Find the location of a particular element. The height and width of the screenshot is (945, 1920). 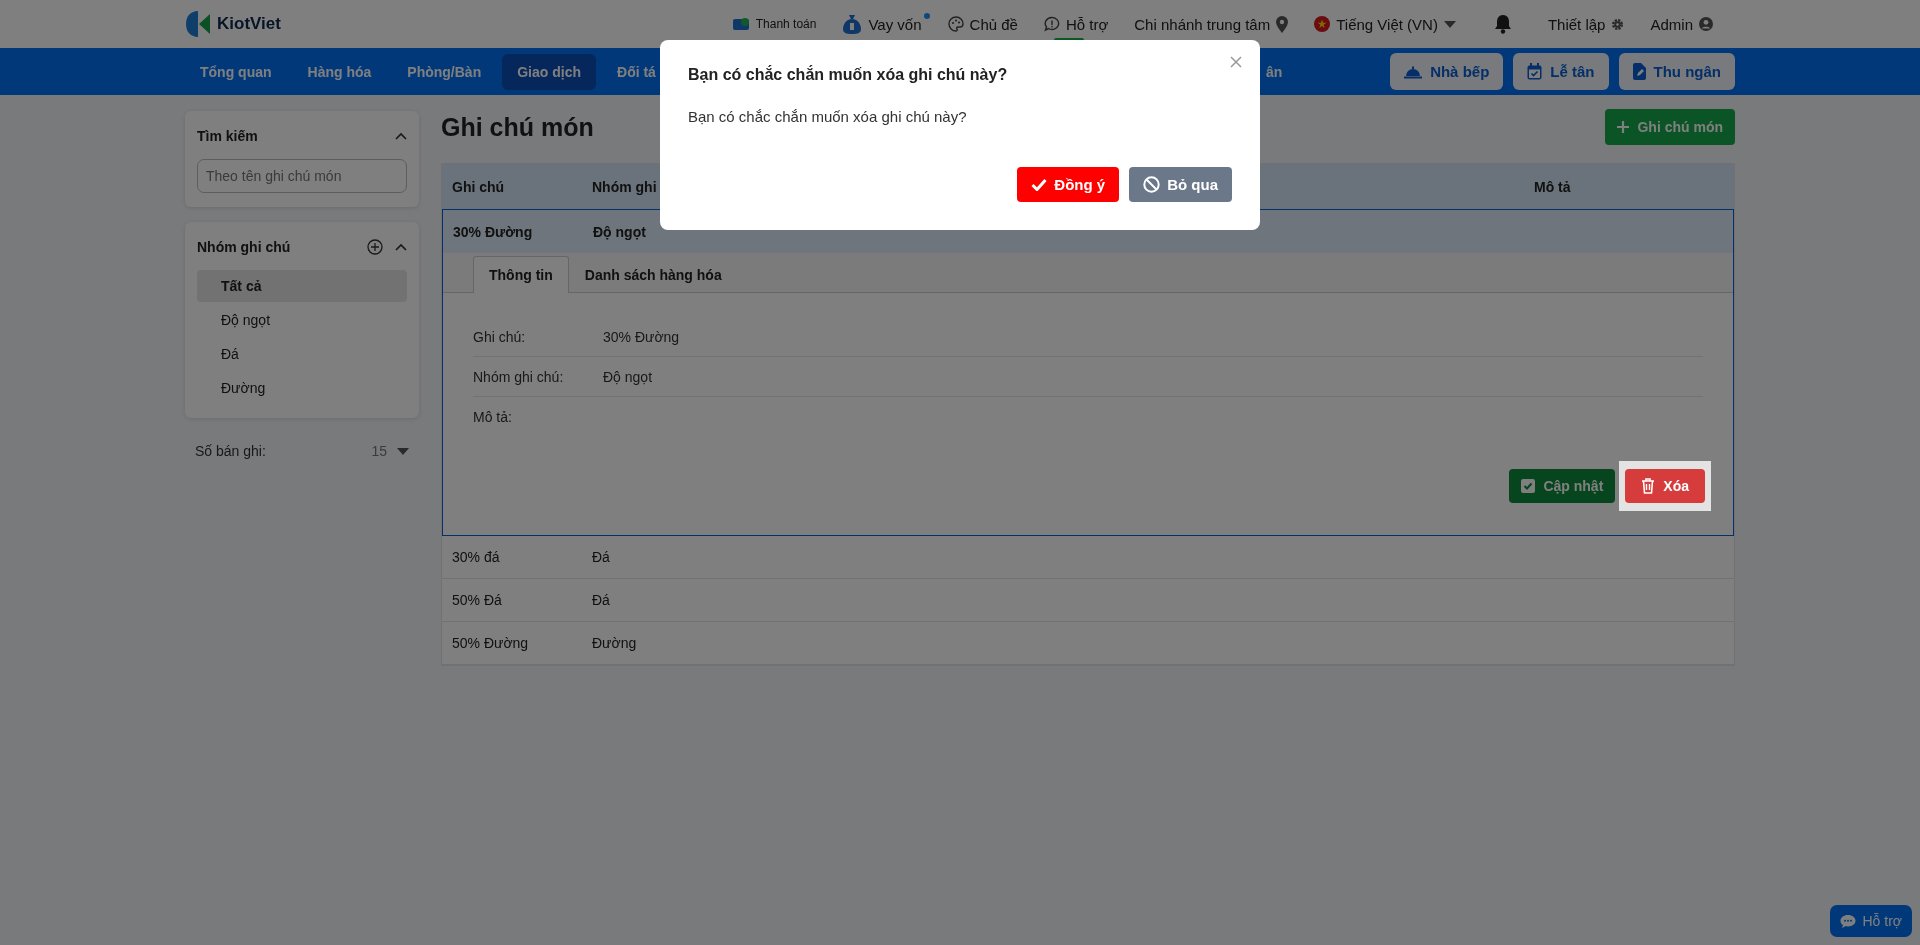

header-link: Chi nhánh trung tâm is located at coordinates (1202, 24).